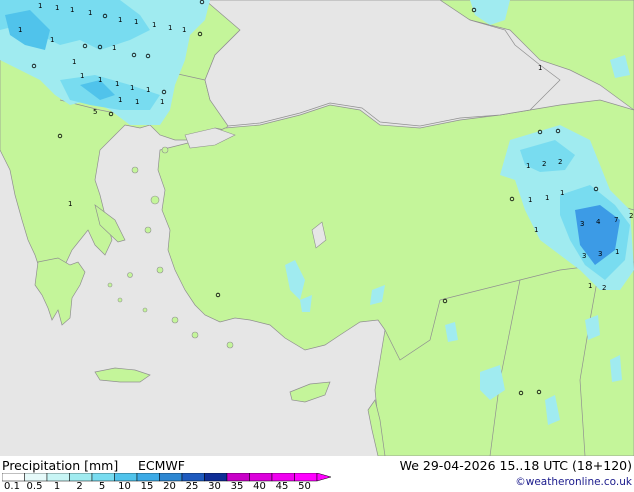 This screenshot has width=634, height=492. Describe the element at coordinates (102, 486) in the screenshot. I see `legend-tick-label: 5` at that location.